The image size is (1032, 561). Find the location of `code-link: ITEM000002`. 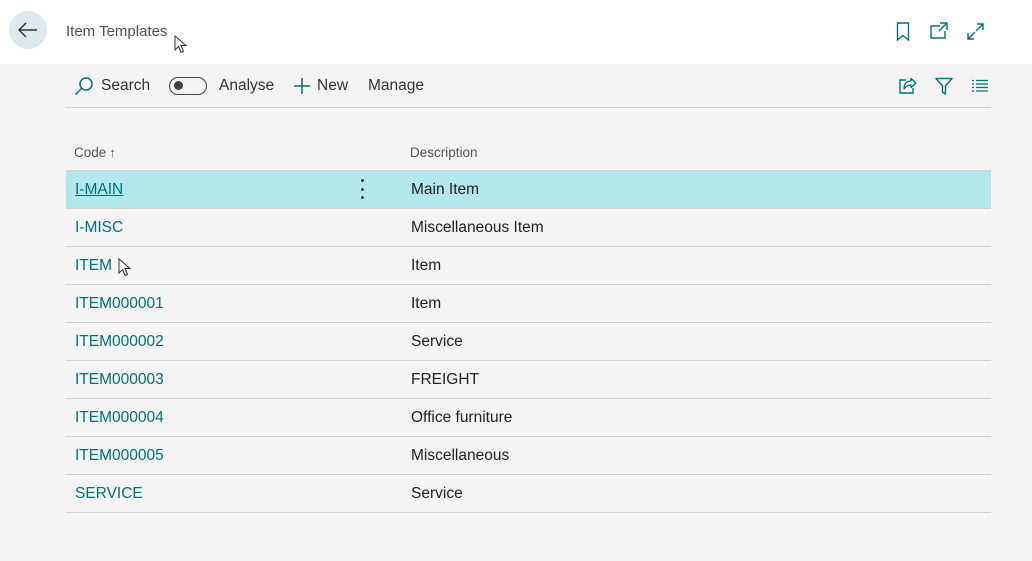

code-link: ITEM000002 is located at coordinates (119, 342).